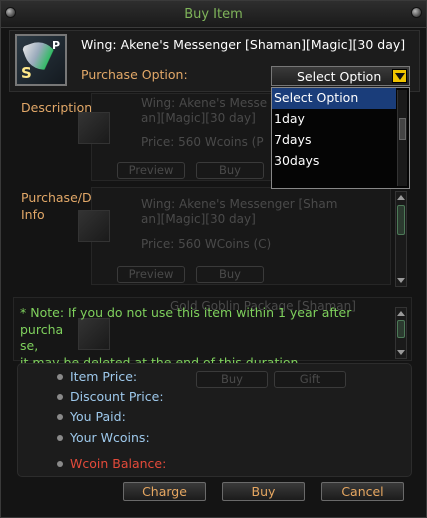  What do you see at coordinates (206, 244) in the screenshot?
I see `ghost-text: Price: 560 WCoins (C)` at bounding box center [206, 244].